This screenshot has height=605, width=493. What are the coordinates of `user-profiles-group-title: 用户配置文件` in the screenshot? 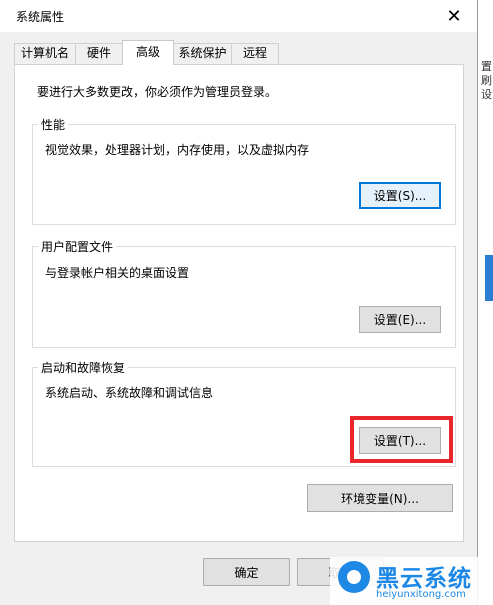 It's located at (77, 246).